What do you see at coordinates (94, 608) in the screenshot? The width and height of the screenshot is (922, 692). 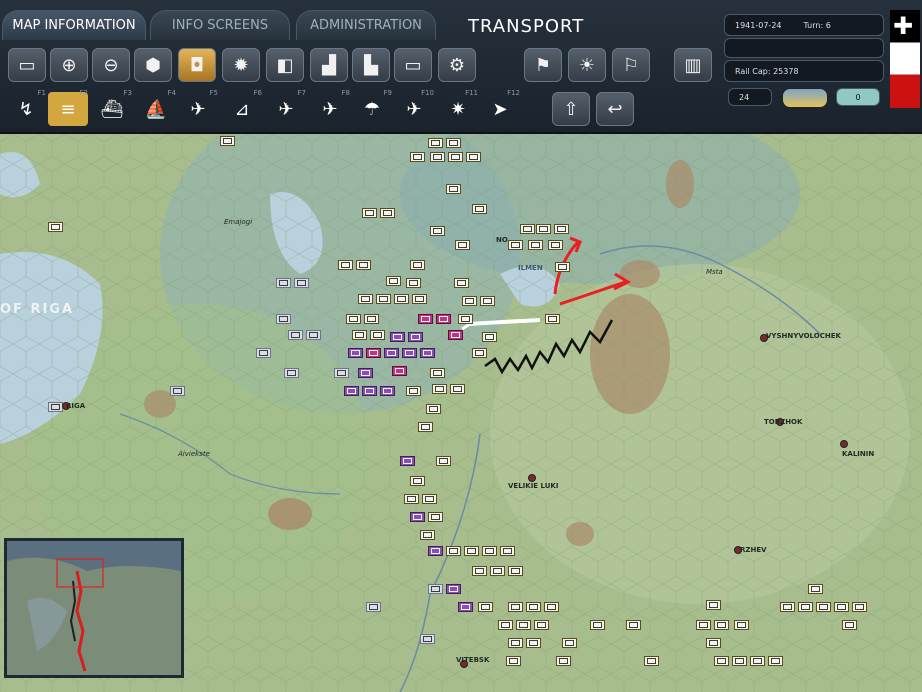 I see `minimap` at bounding box center [94, 608].